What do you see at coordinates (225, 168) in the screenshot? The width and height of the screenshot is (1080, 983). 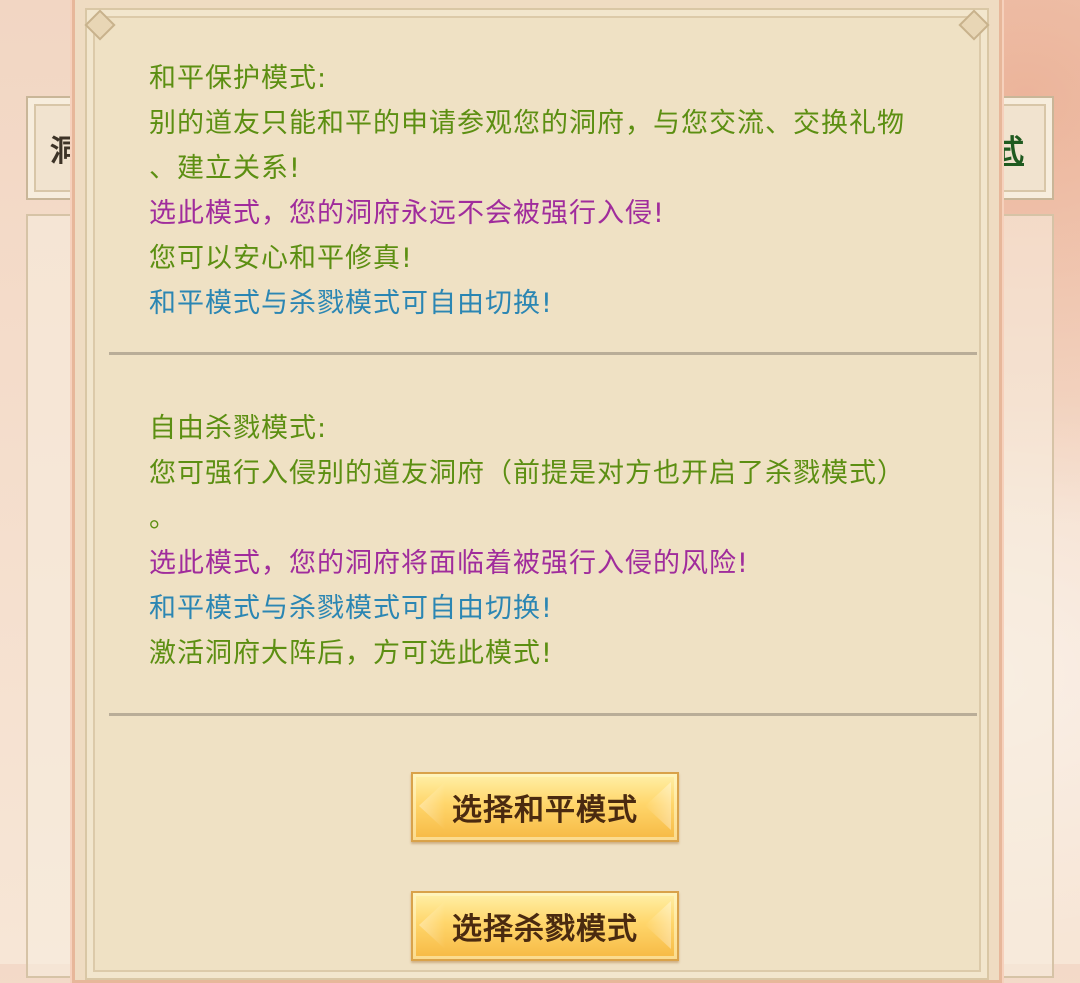 I see `peace-mode-line: 、建立关系!` at bounding box center [225, 168].